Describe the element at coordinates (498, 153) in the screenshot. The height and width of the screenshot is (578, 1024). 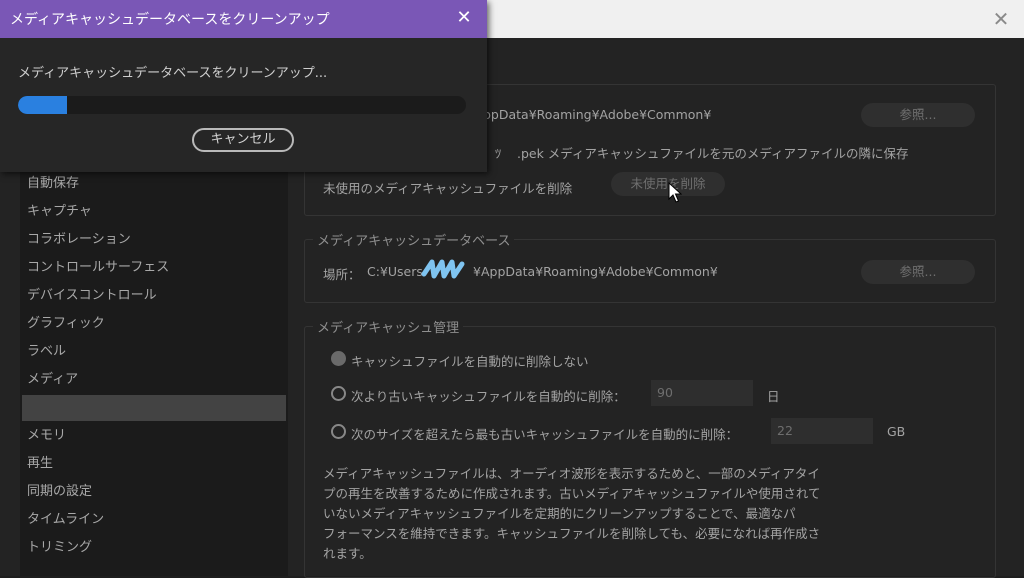
I see `save-option-prefix: ﾂ` at that location.